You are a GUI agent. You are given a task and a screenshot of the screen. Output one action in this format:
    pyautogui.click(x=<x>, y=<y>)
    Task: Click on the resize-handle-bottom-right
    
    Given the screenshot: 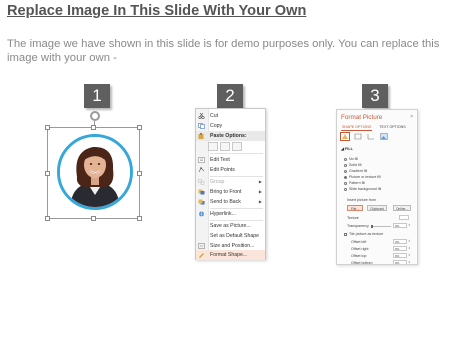 What is the action you would take?
    pyautogui.click(x=139, y=218)
    